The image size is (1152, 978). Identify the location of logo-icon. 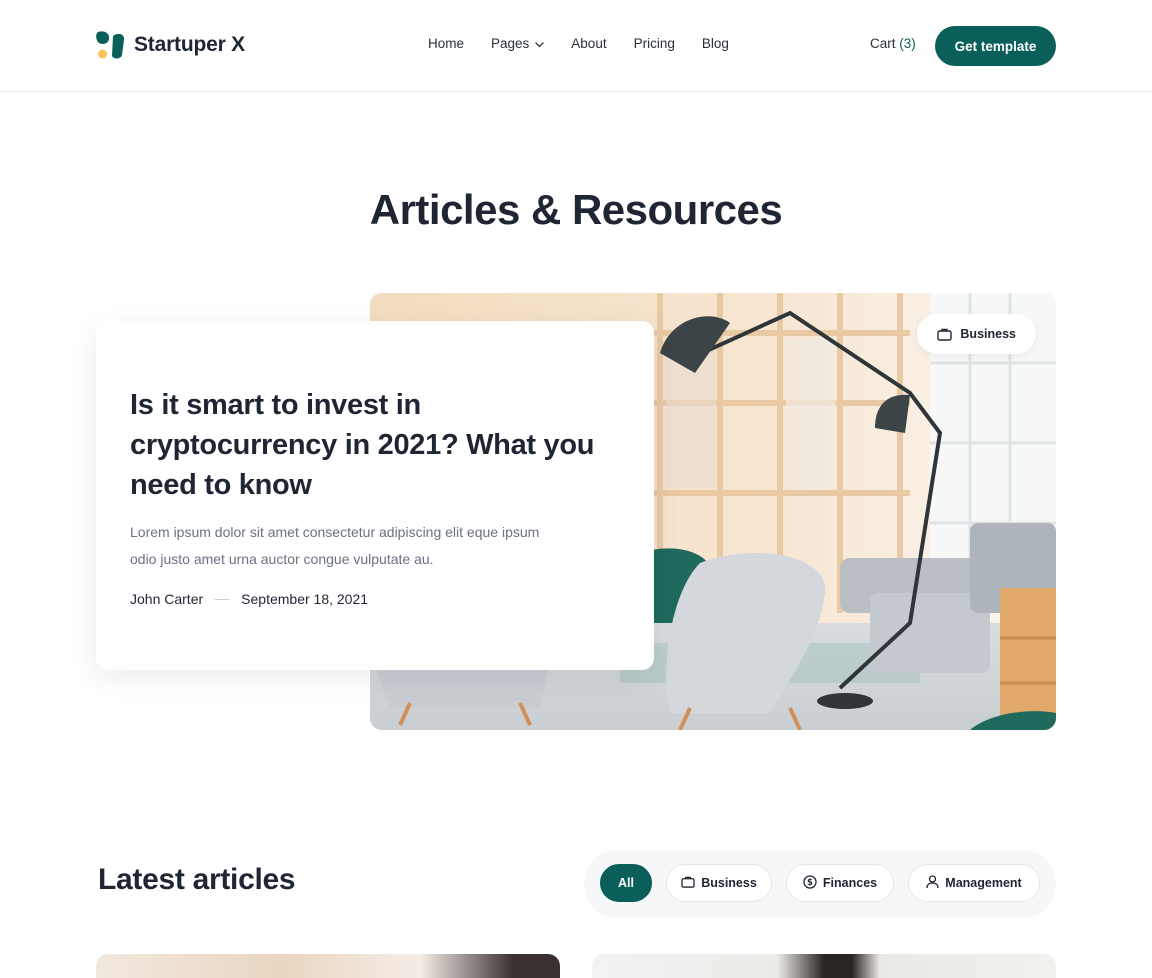
(111, 45).